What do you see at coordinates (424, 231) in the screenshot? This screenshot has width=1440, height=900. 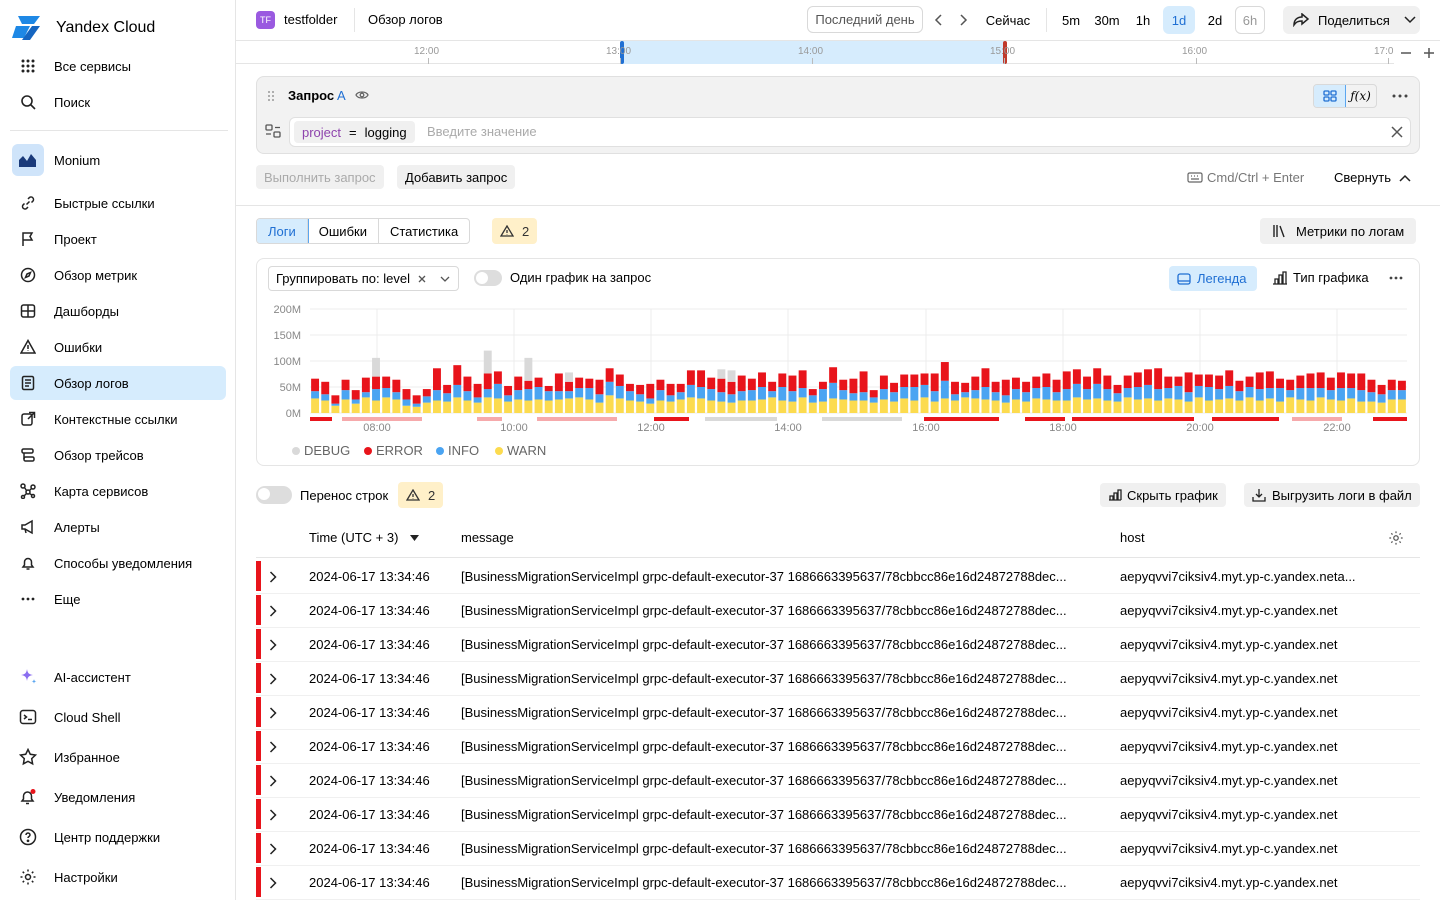 I see `tab-statistics: Статистика` at bounding box center [424, 231].